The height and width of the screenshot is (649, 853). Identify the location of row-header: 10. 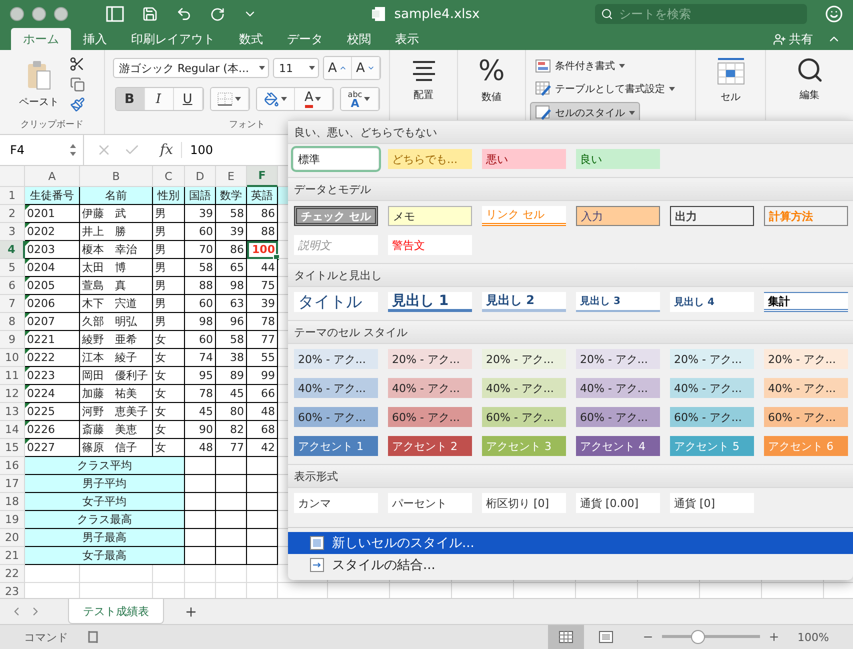
(12, 358).